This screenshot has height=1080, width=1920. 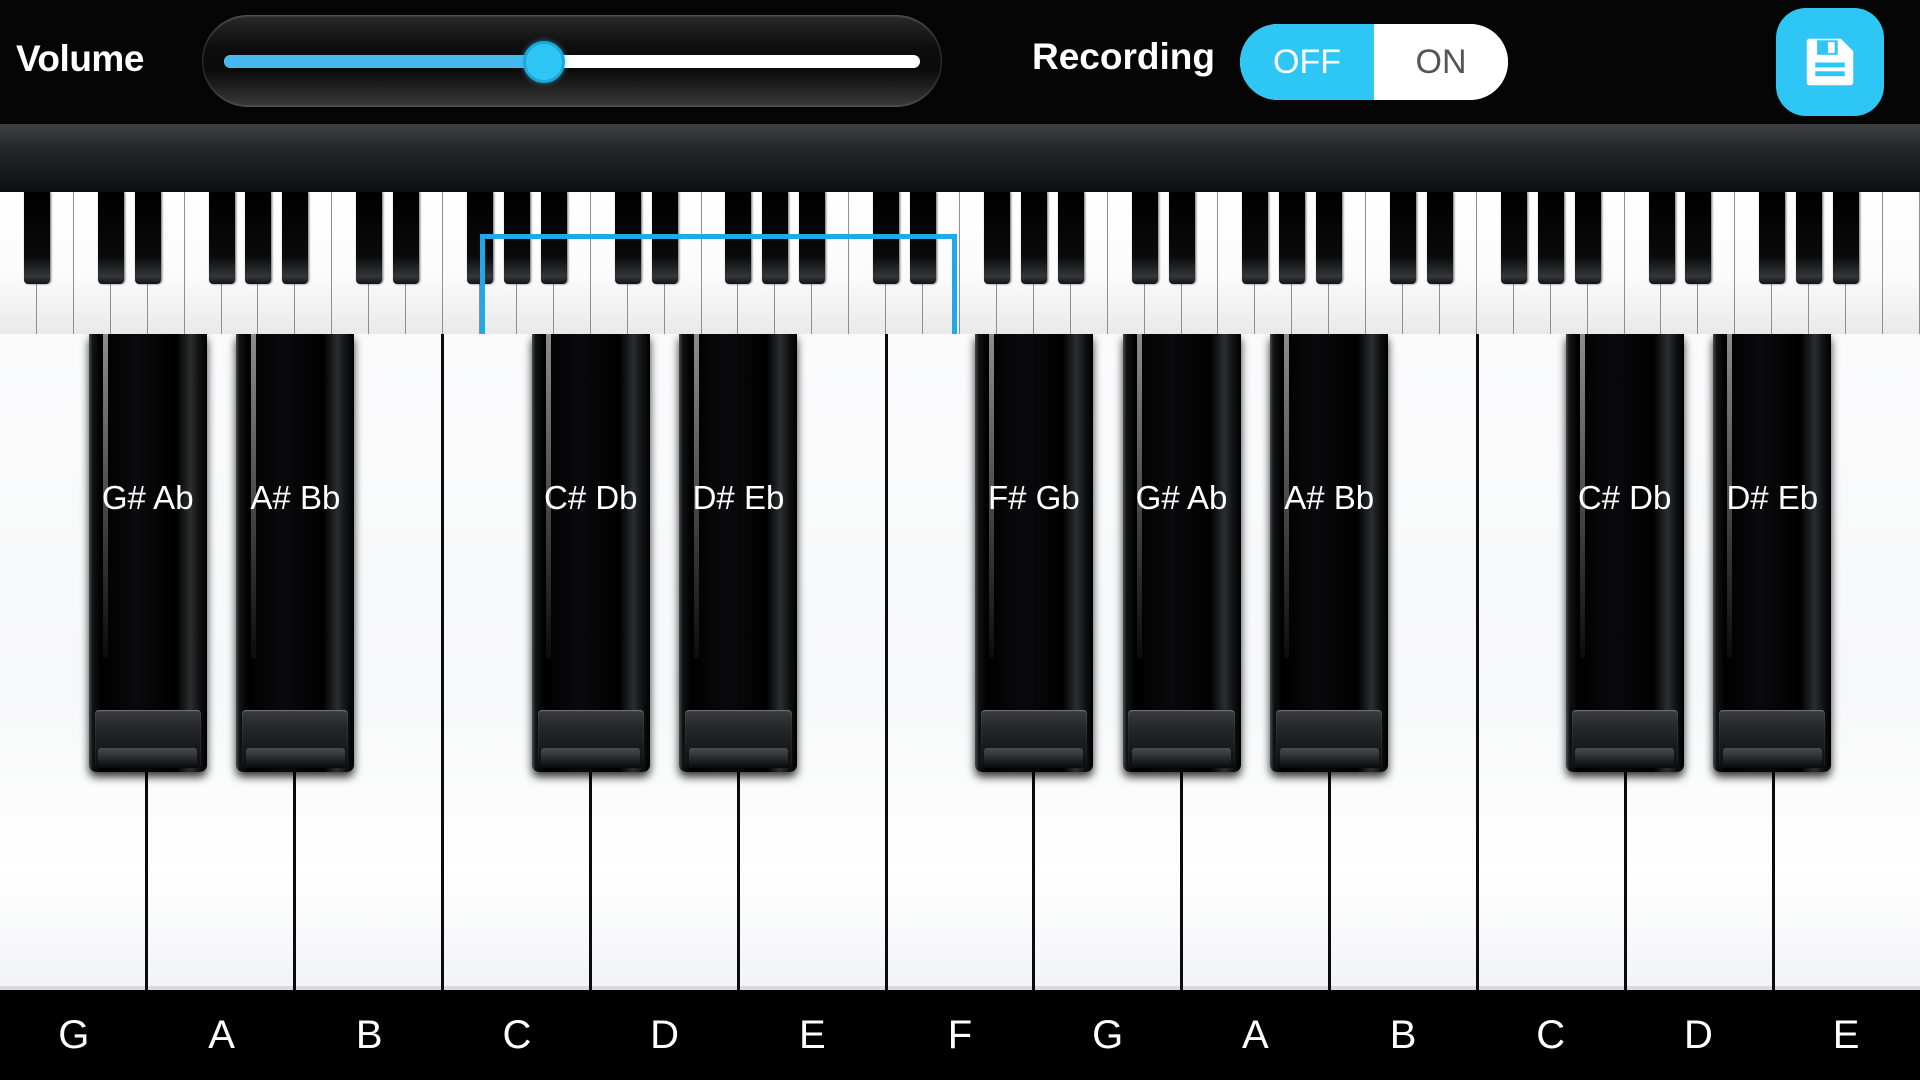 What do you see at coordinates (544, 62) in the screenshot?
I see `volume-slider-thumb` at bounding box center [544, 62].